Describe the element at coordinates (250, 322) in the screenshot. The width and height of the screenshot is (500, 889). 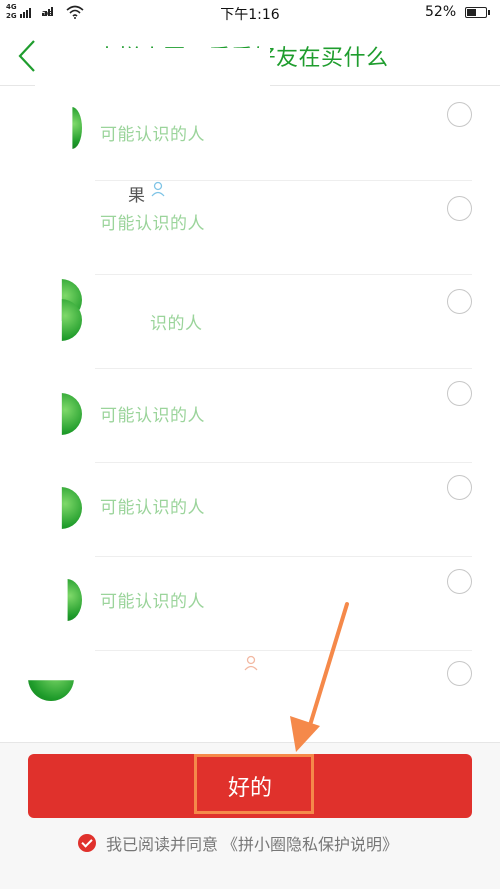
I see `list-item: 识的人` at that location.